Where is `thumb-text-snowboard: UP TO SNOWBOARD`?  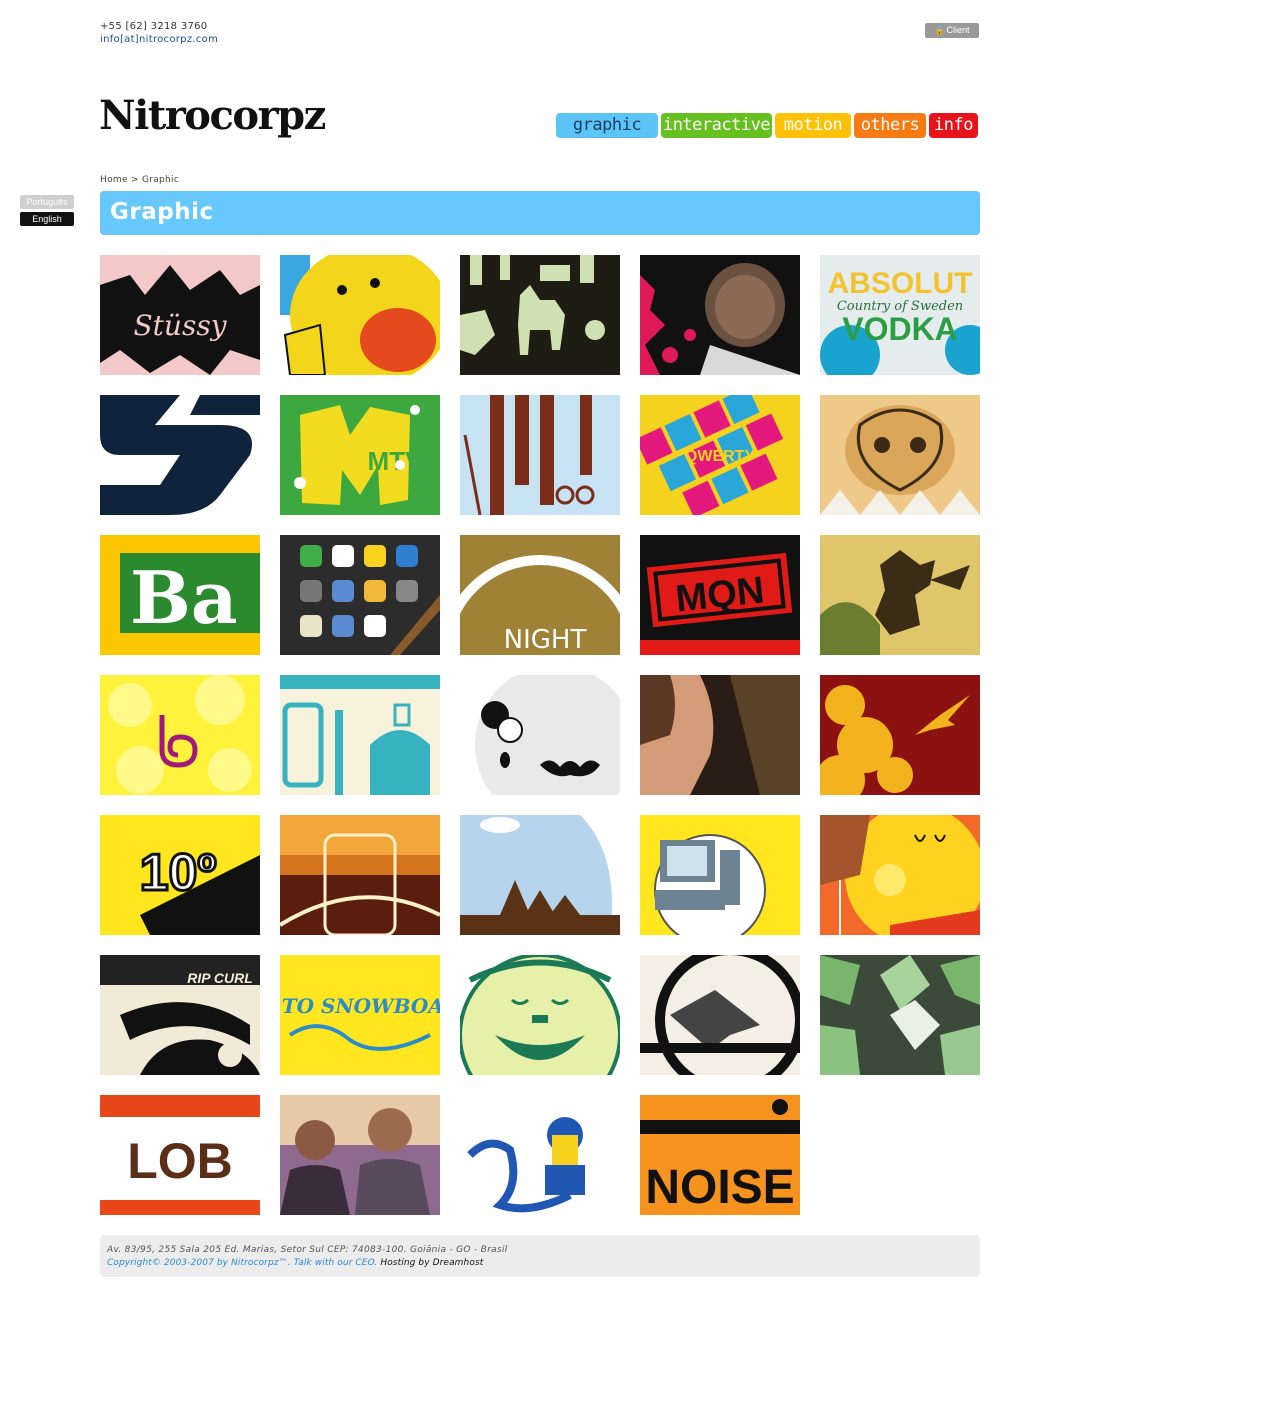
thumb-text-snowboard: UP TO SNOWBOARD is located at coordinates (360, 1006).